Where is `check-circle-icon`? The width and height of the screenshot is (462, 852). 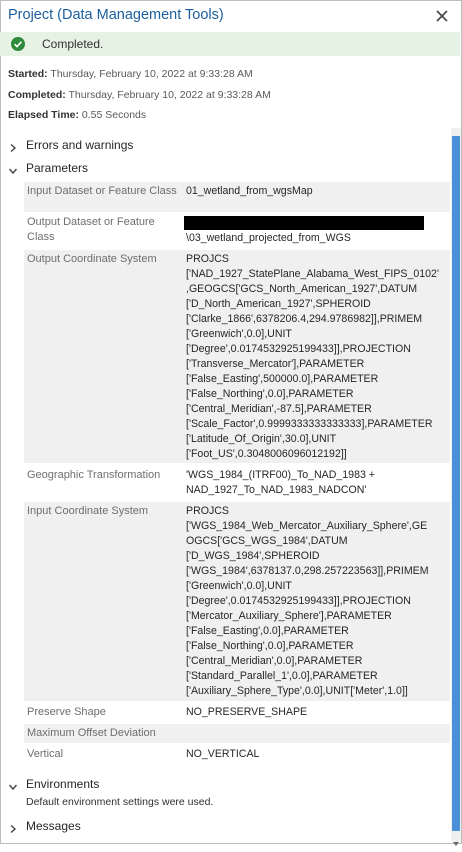 check-circle-icon is located at coordinates (18, 44).